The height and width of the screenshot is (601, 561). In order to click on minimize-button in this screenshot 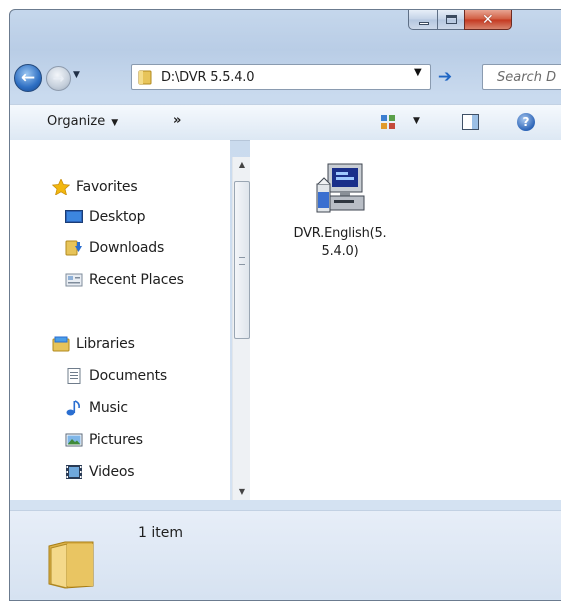, I will do `click(423, 20)`.